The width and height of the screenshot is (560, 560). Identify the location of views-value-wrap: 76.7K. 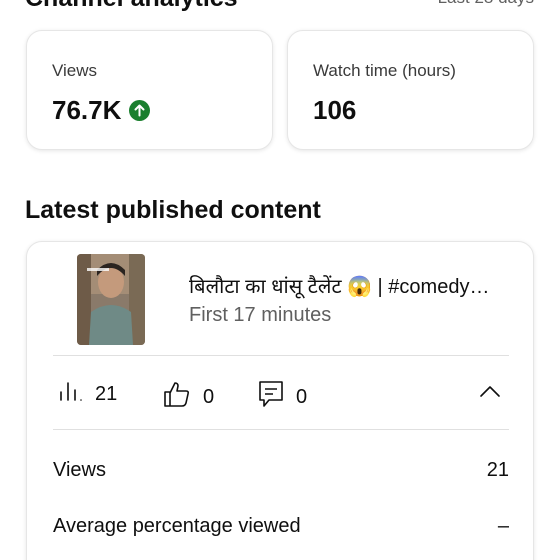
(101, 110).